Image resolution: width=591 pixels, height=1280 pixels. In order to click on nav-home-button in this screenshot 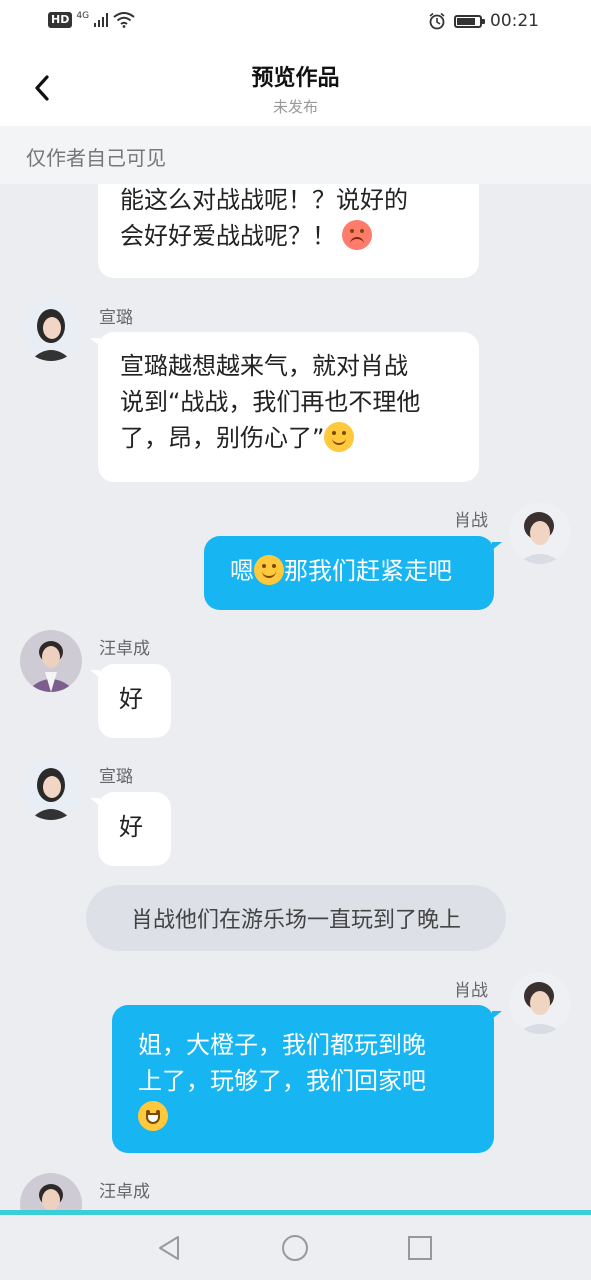, I will do `click(295, 1248)`.